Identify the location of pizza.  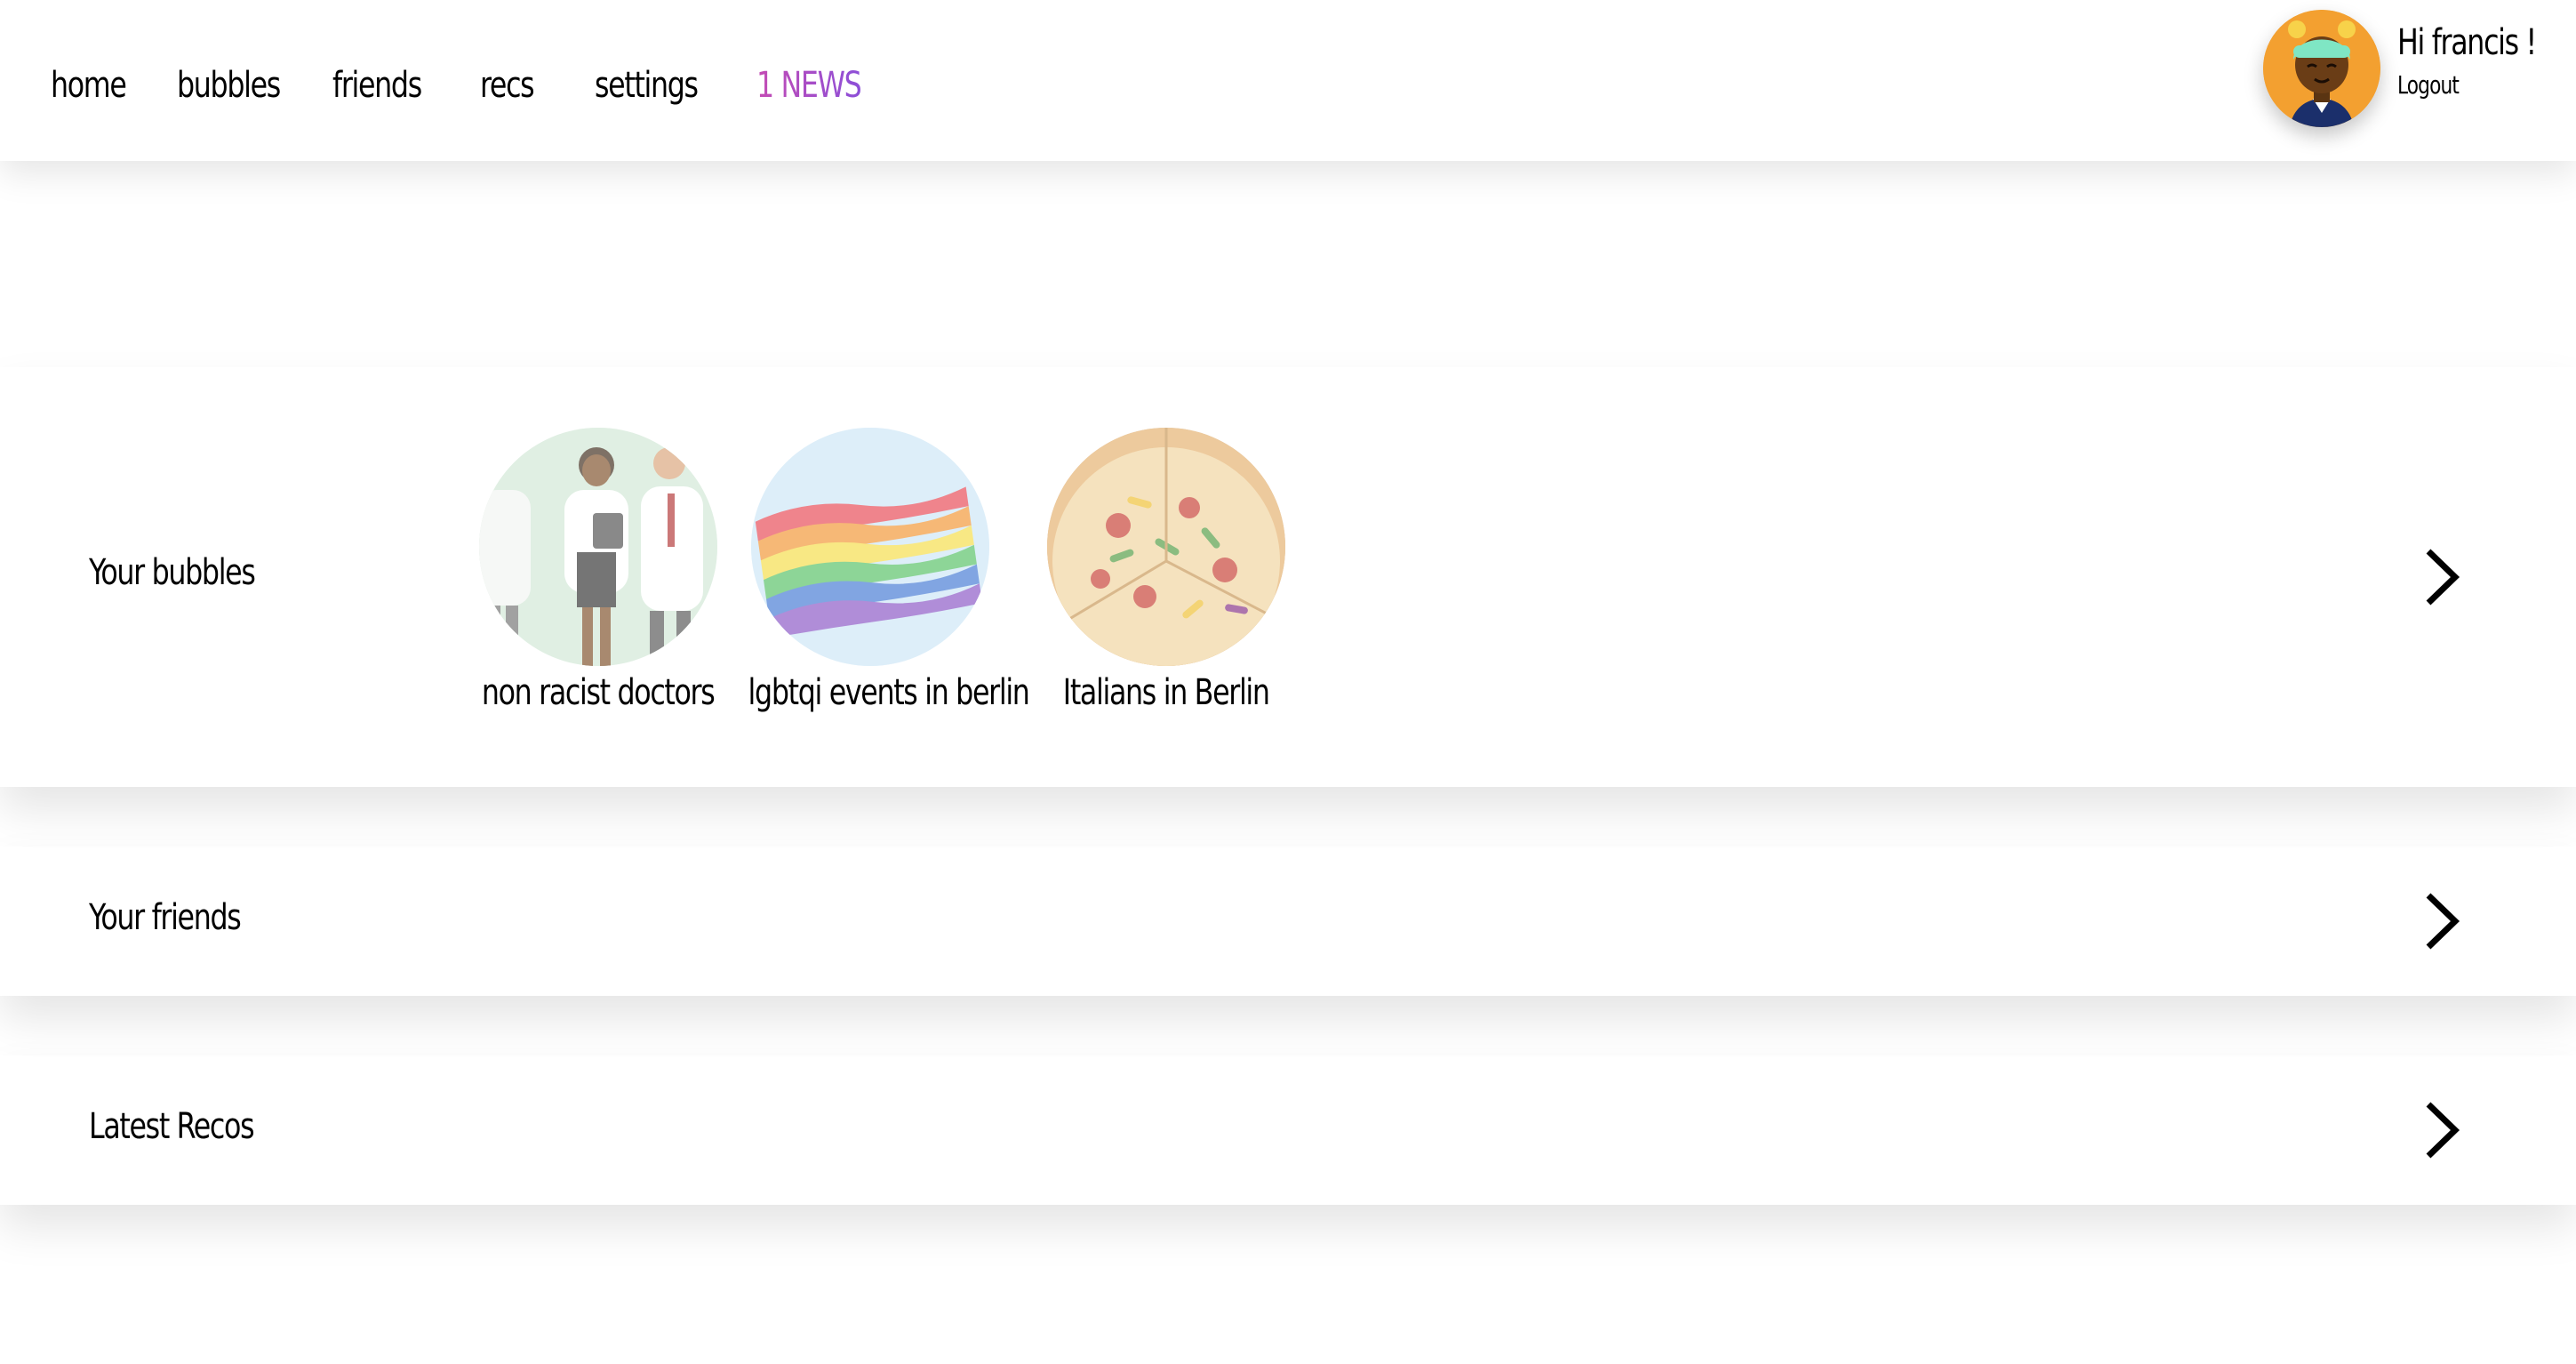
(1166, 547).